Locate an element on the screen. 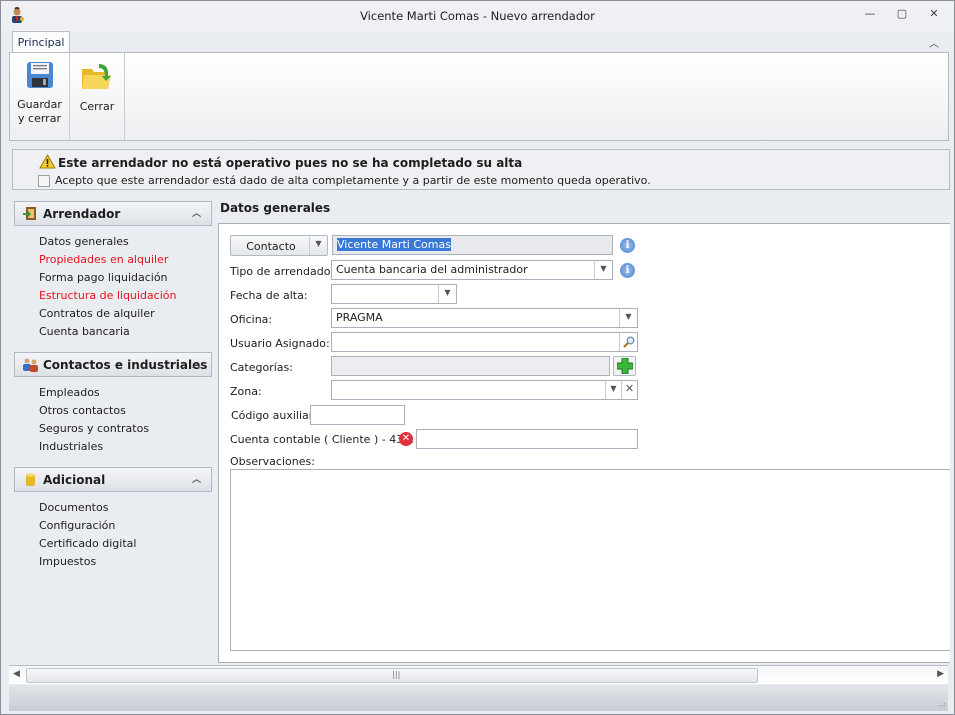  usuario-asignado-field is located at coordinates (484, 342).